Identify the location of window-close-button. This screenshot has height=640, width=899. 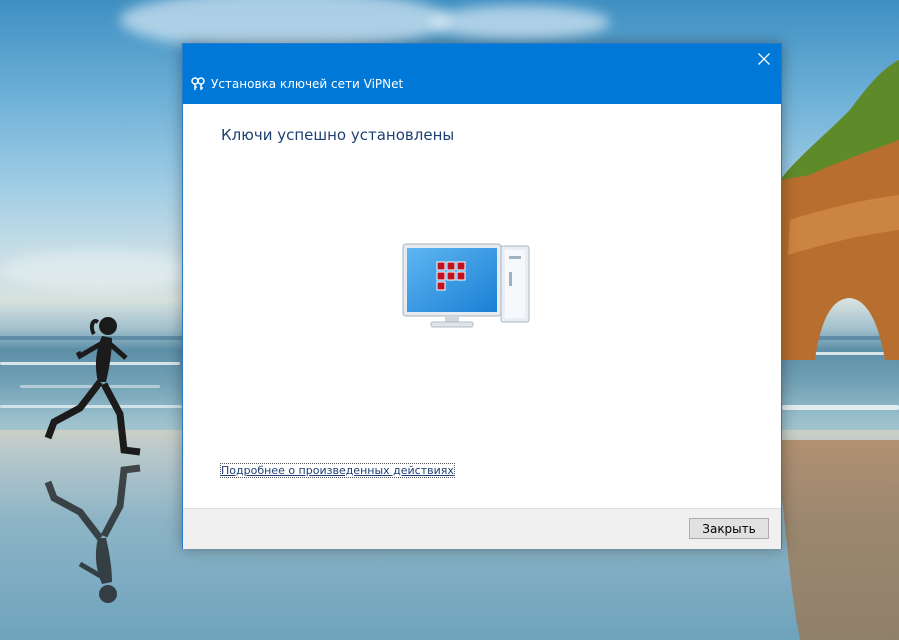
(764, 59).